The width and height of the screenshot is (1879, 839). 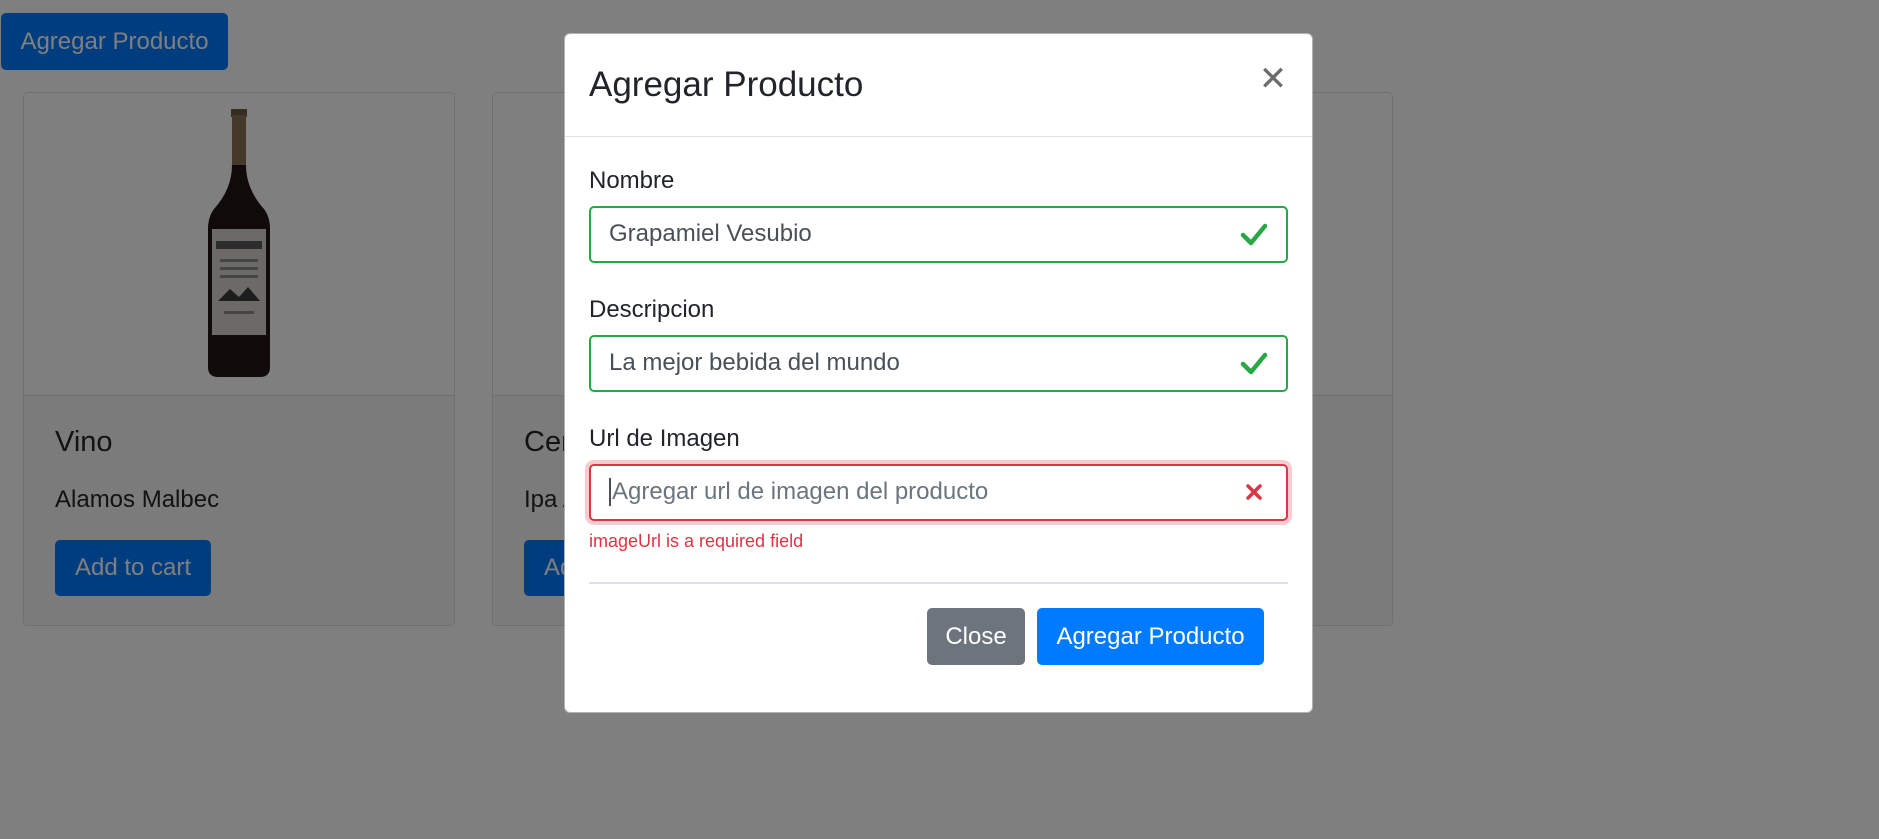 I want to click on text-caret, so click(x=610, y=492).